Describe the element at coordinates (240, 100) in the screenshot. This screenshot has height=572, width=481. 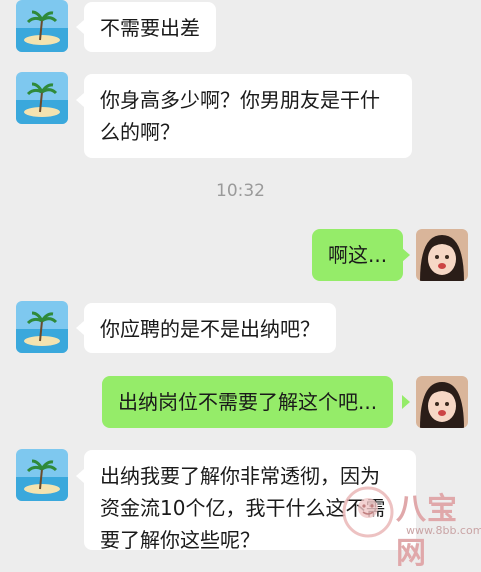
I see `message-line: 你身高多少啊？你男朋友是干什` at that location.